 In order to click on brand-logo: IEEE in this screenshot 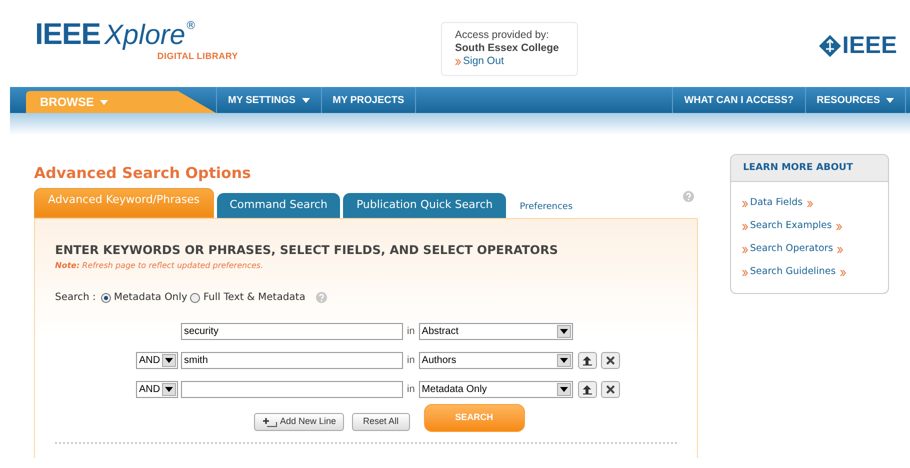, I will do `click(869, 46)`.